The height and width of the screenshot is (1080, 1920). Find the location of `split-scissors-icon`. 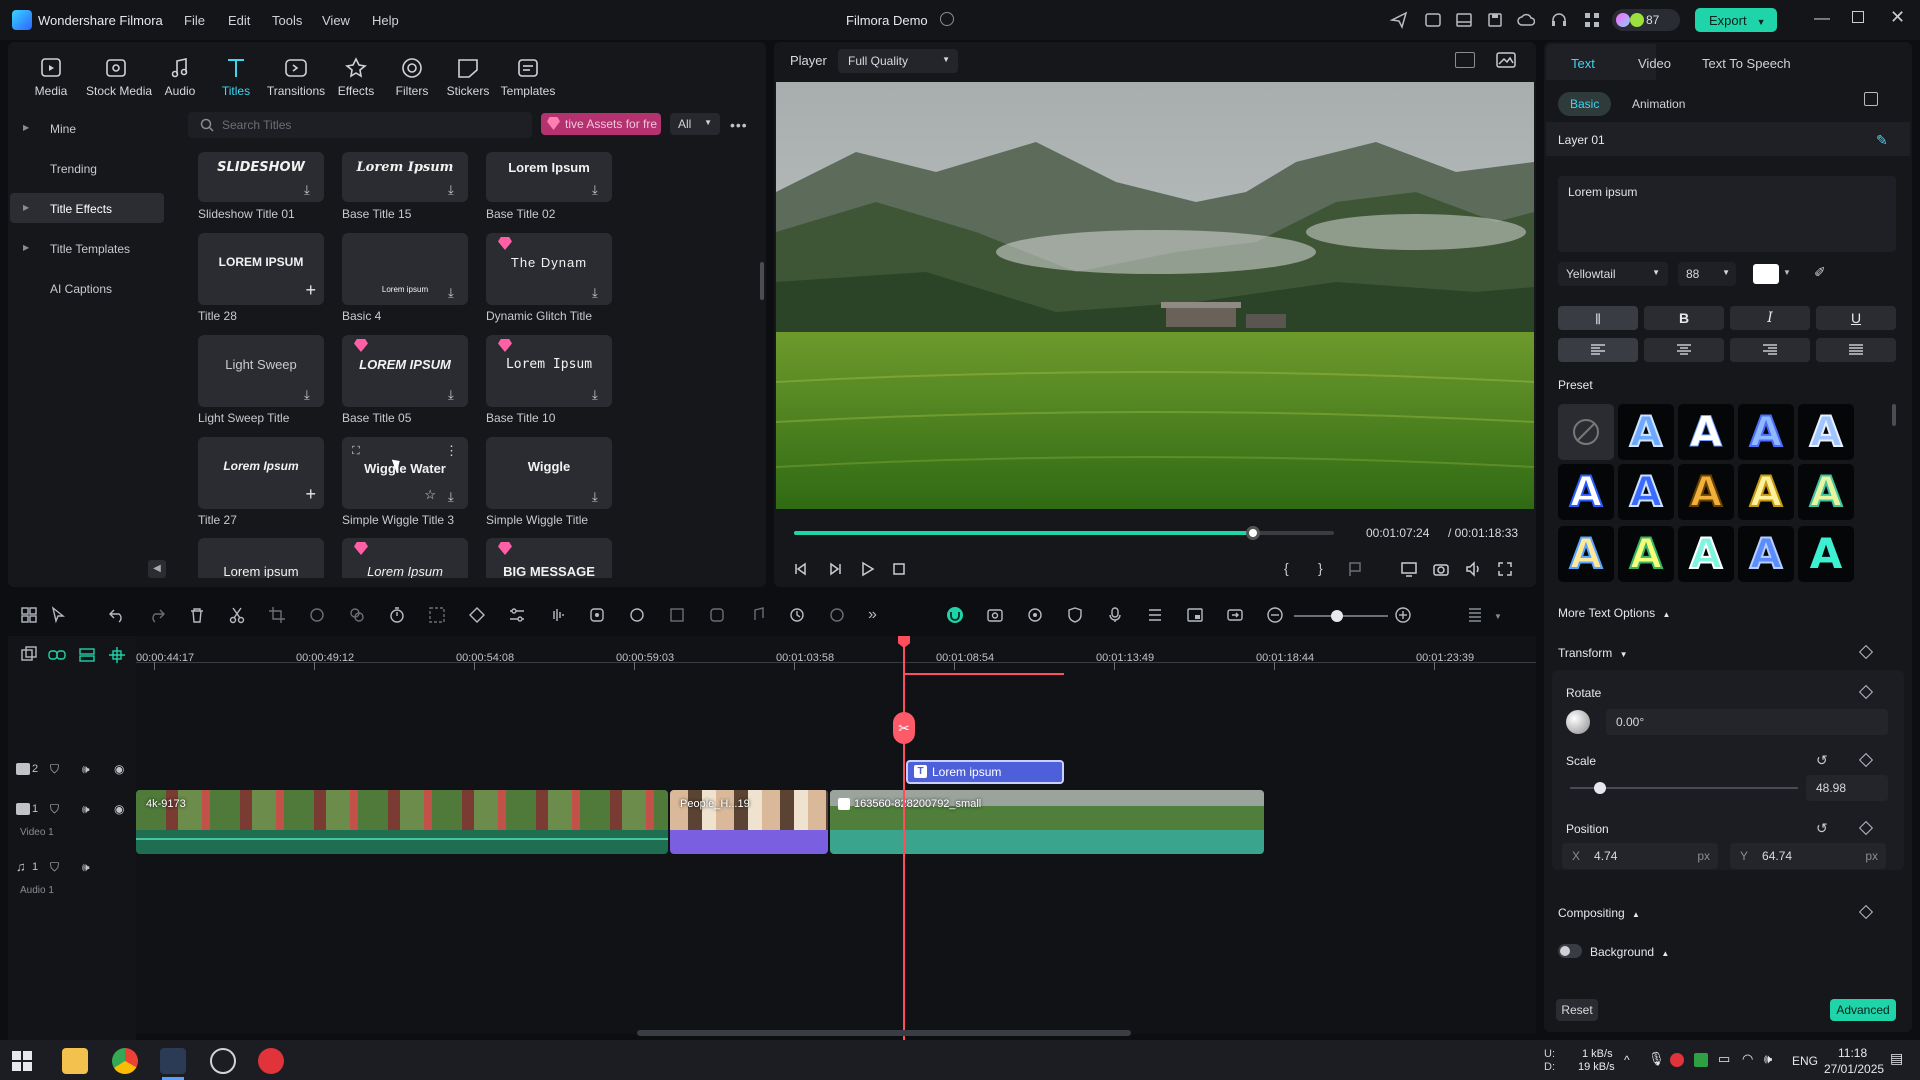

split-scissors-icon is located at coordinates (237, 615).